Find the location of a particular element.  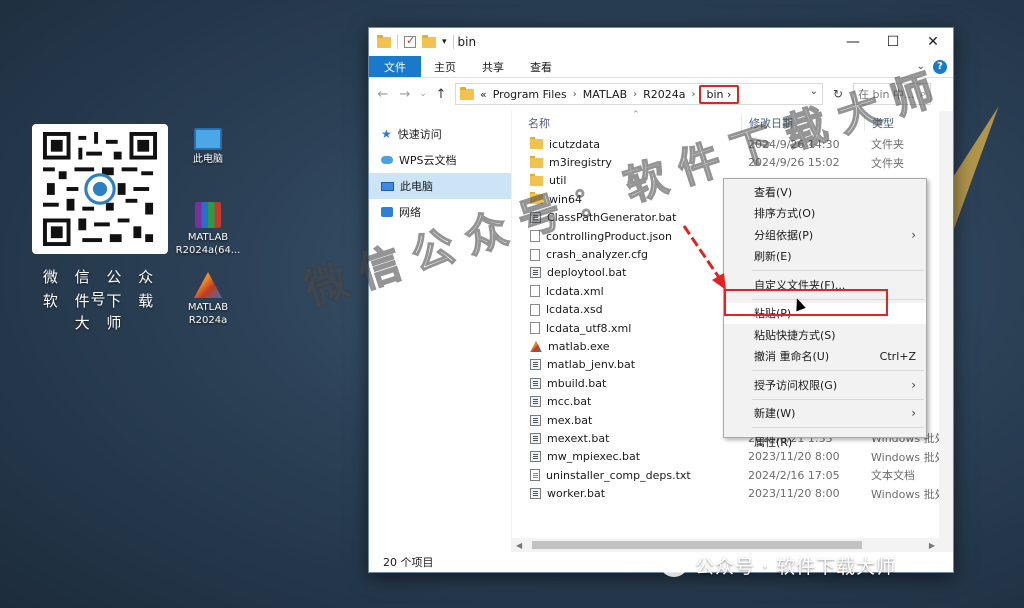

file-name: lcdata_utf8.xml is located at coordinates (589, 328).